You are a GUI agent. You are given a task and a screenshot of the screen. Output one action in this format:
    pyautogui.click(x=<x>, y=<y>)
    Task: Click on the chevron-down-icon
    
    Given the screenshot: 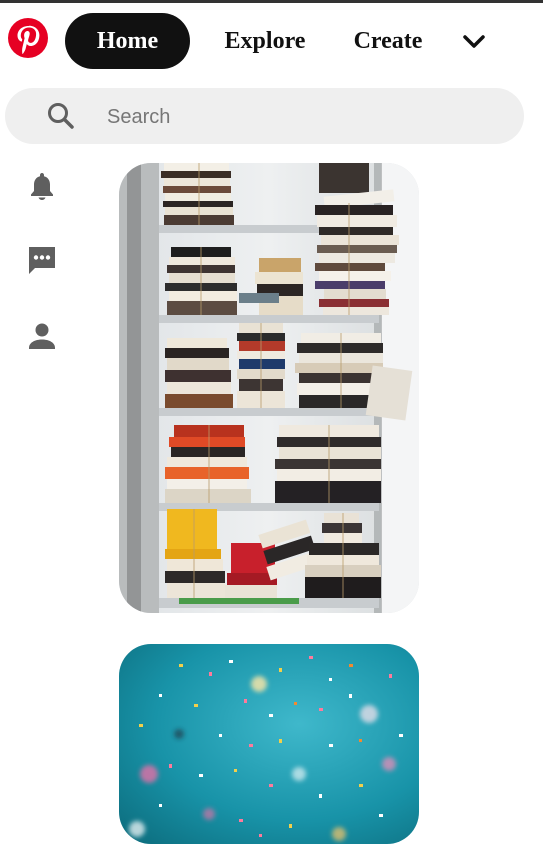 What is the action you would take?
    pyautogui.click(x=474, y=42)
    